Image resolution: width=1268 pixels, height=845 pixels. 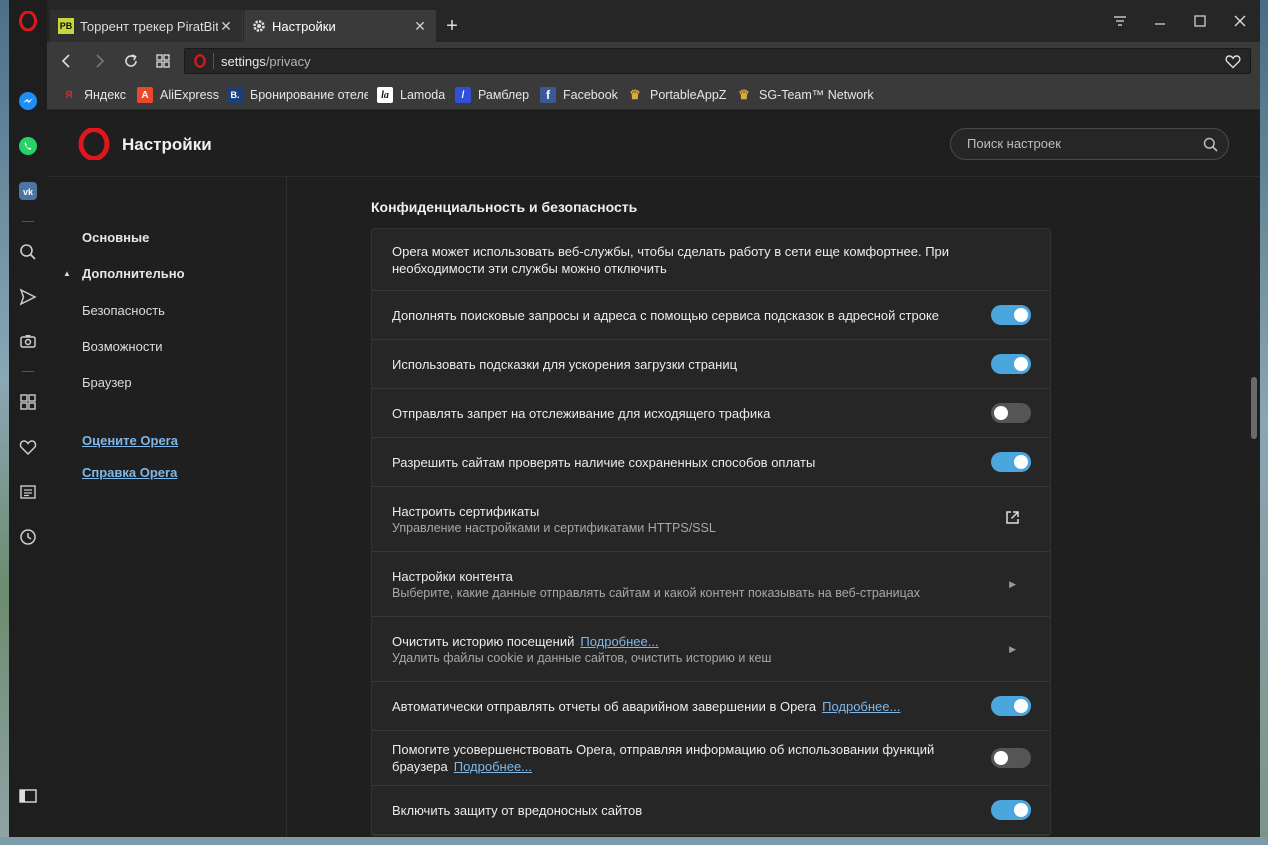 What do you see at coordinates (131, 61) in the screenshot?
I see `reload-icon` at bounding box center [131, 61].